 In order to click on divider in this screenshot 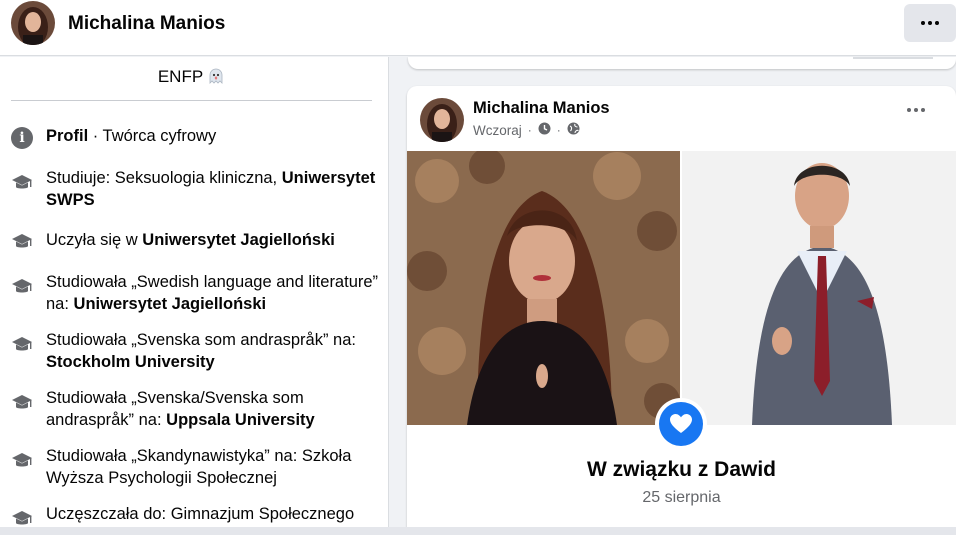, I will do `click(191, 100)`.